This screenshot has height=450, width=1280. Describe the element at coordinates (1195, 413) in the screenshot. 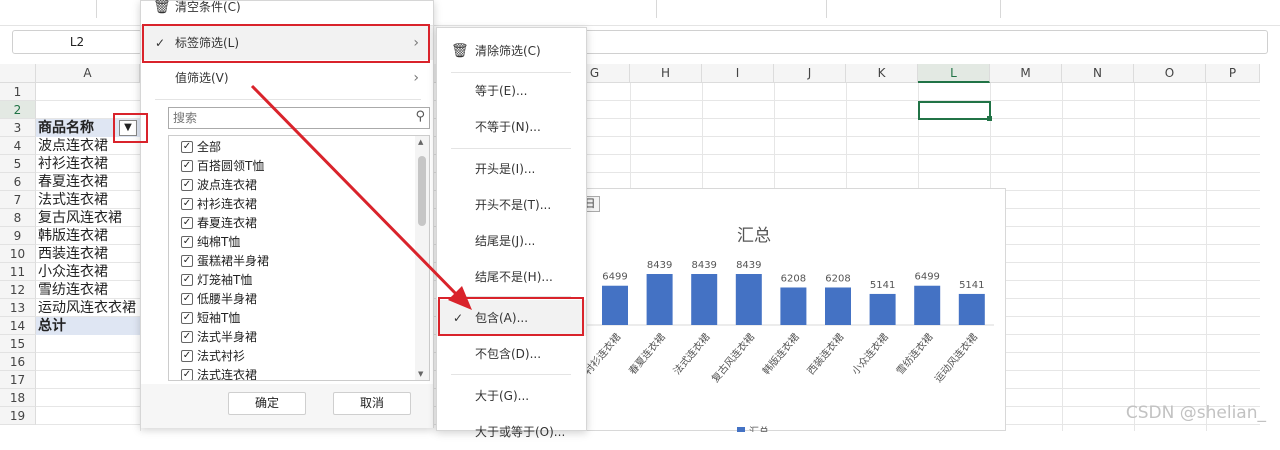

I see `watermark: CSDN @shelian_` at that location.